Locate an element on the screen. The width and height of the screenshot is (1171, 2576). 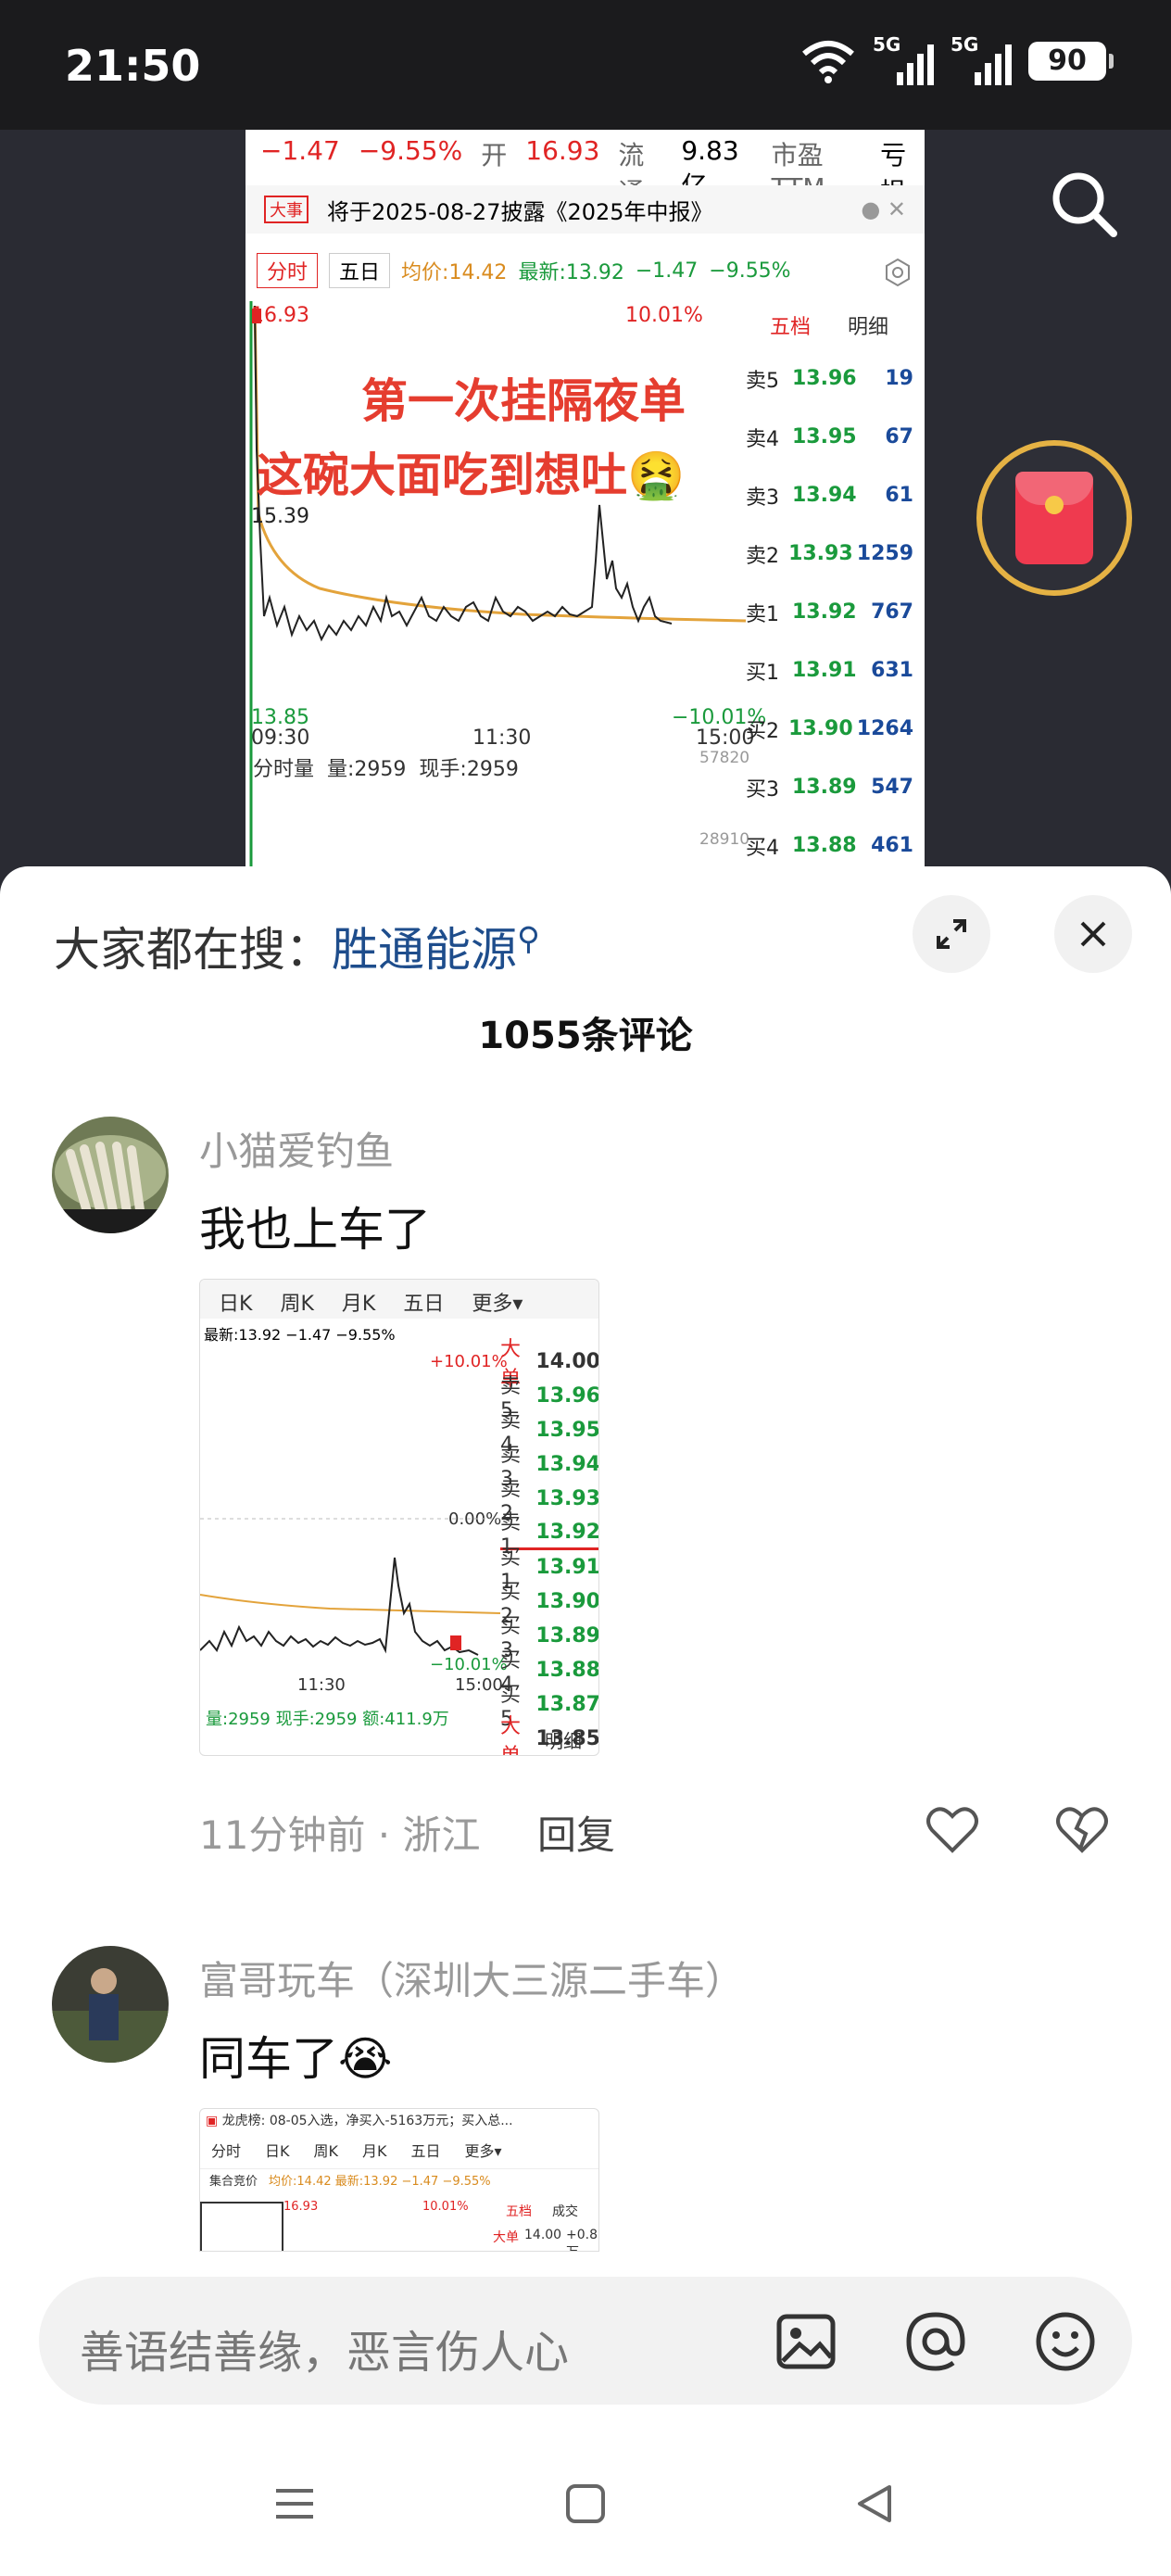
comment-input-placeholder: 善语结善缘，恶言伤人心 is located at coordinates (325, 2353).